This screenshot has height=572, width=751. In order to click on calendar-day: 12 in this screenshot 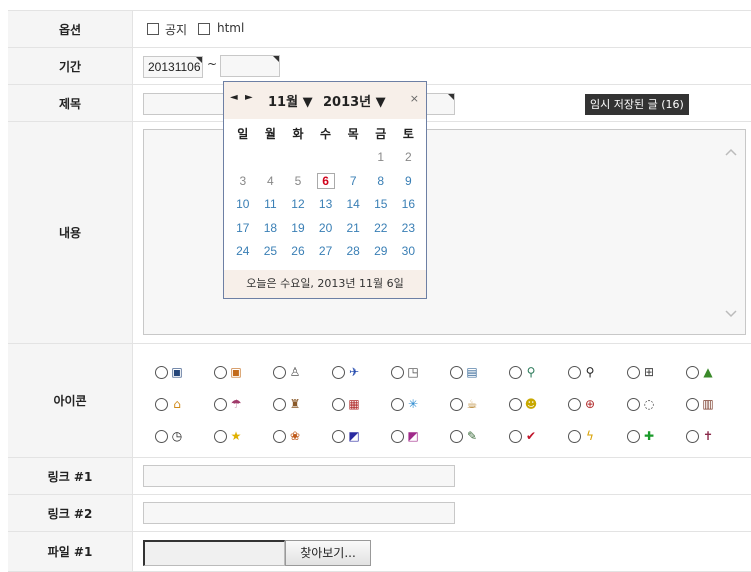, I will do `click(298, 204)`.